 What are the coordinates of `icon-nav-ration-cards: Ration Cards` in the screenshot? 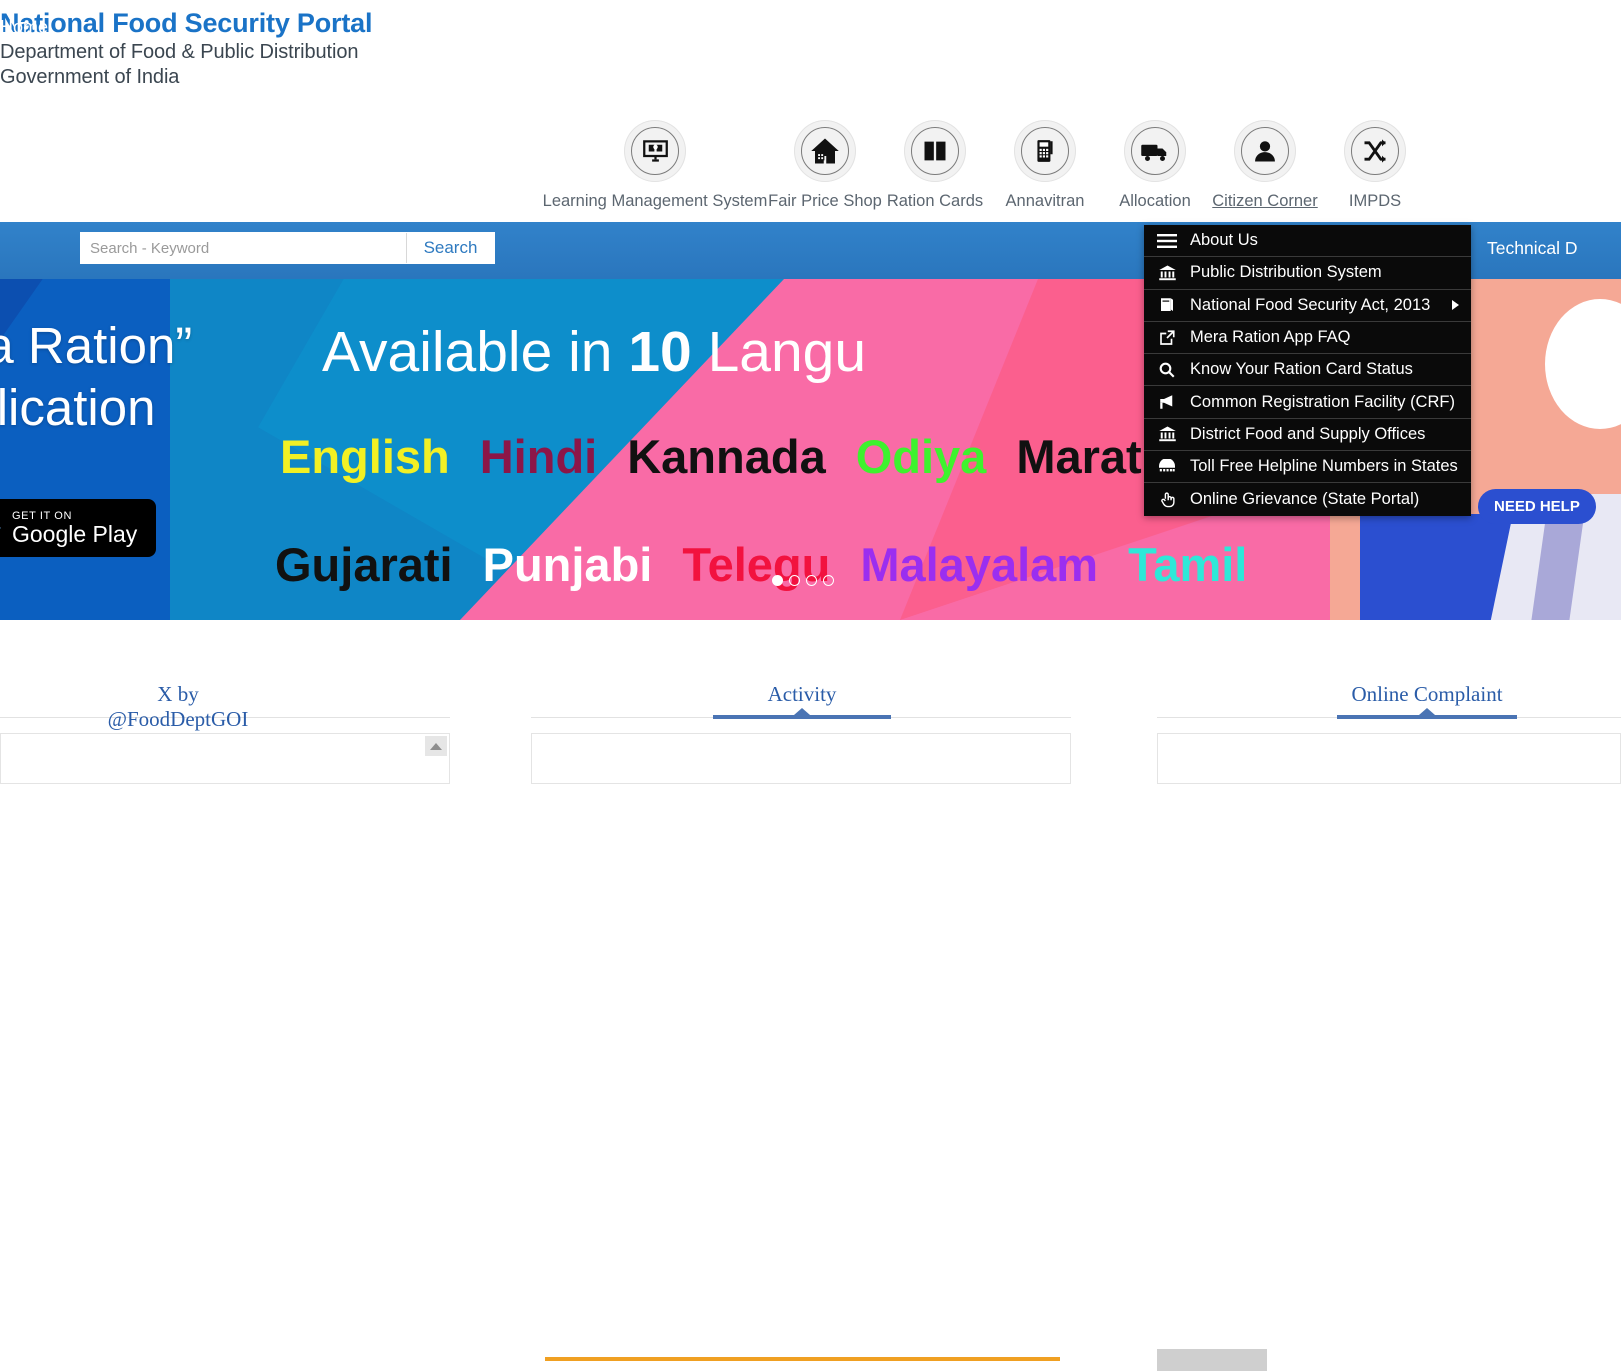 It's located at (935, 165).